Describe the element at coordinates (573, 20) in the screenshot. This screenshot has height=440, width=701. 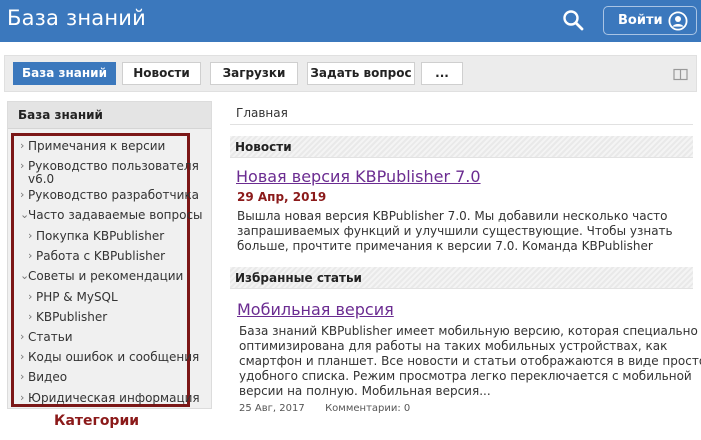
I see `search-icon` at that location.